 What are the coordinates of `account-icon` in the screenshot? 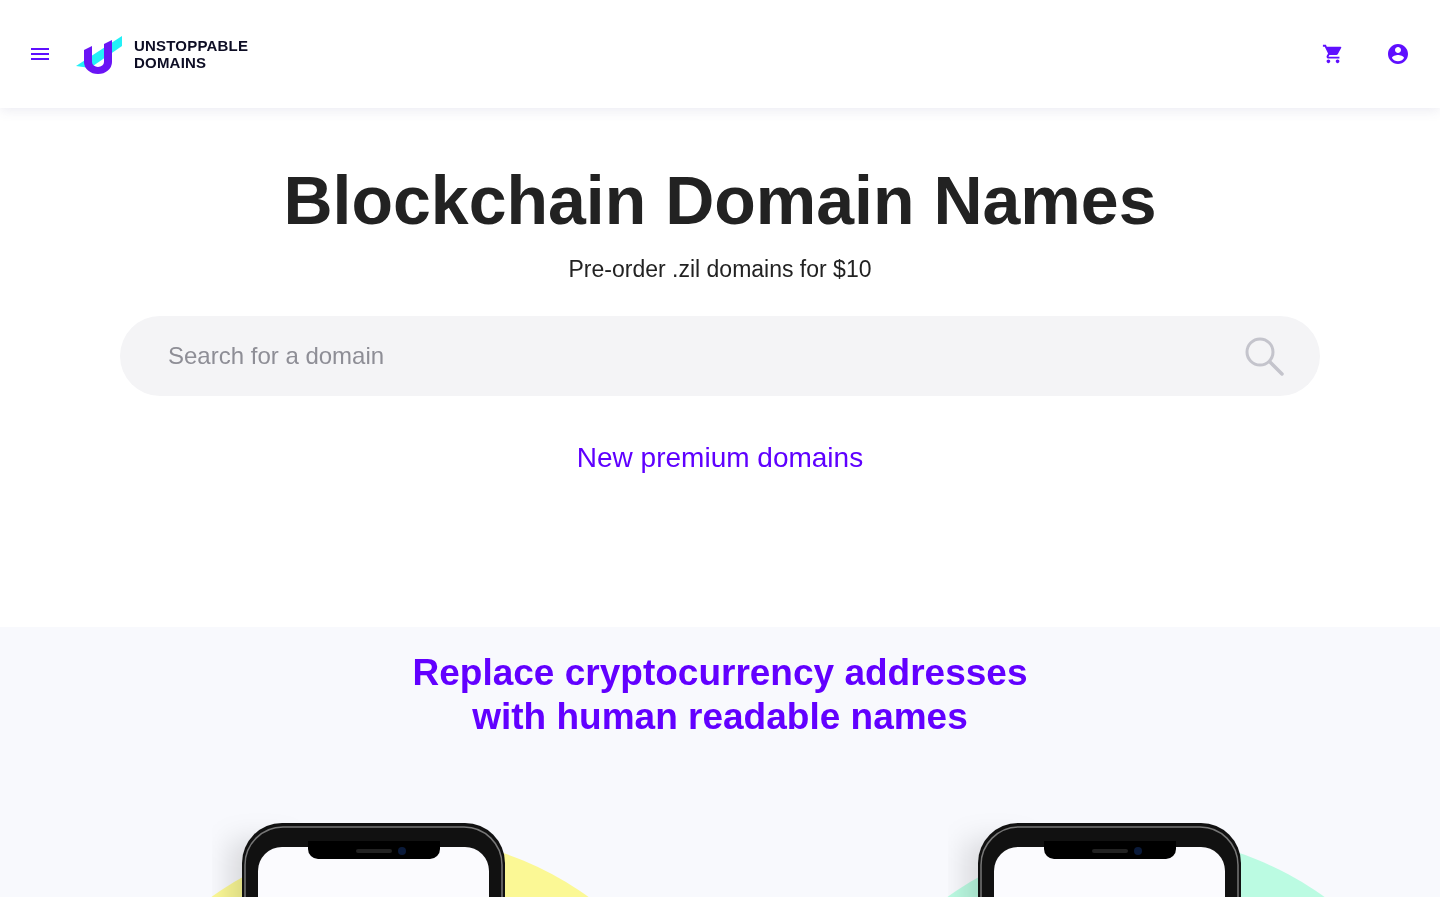 It's located at (1398, 54).